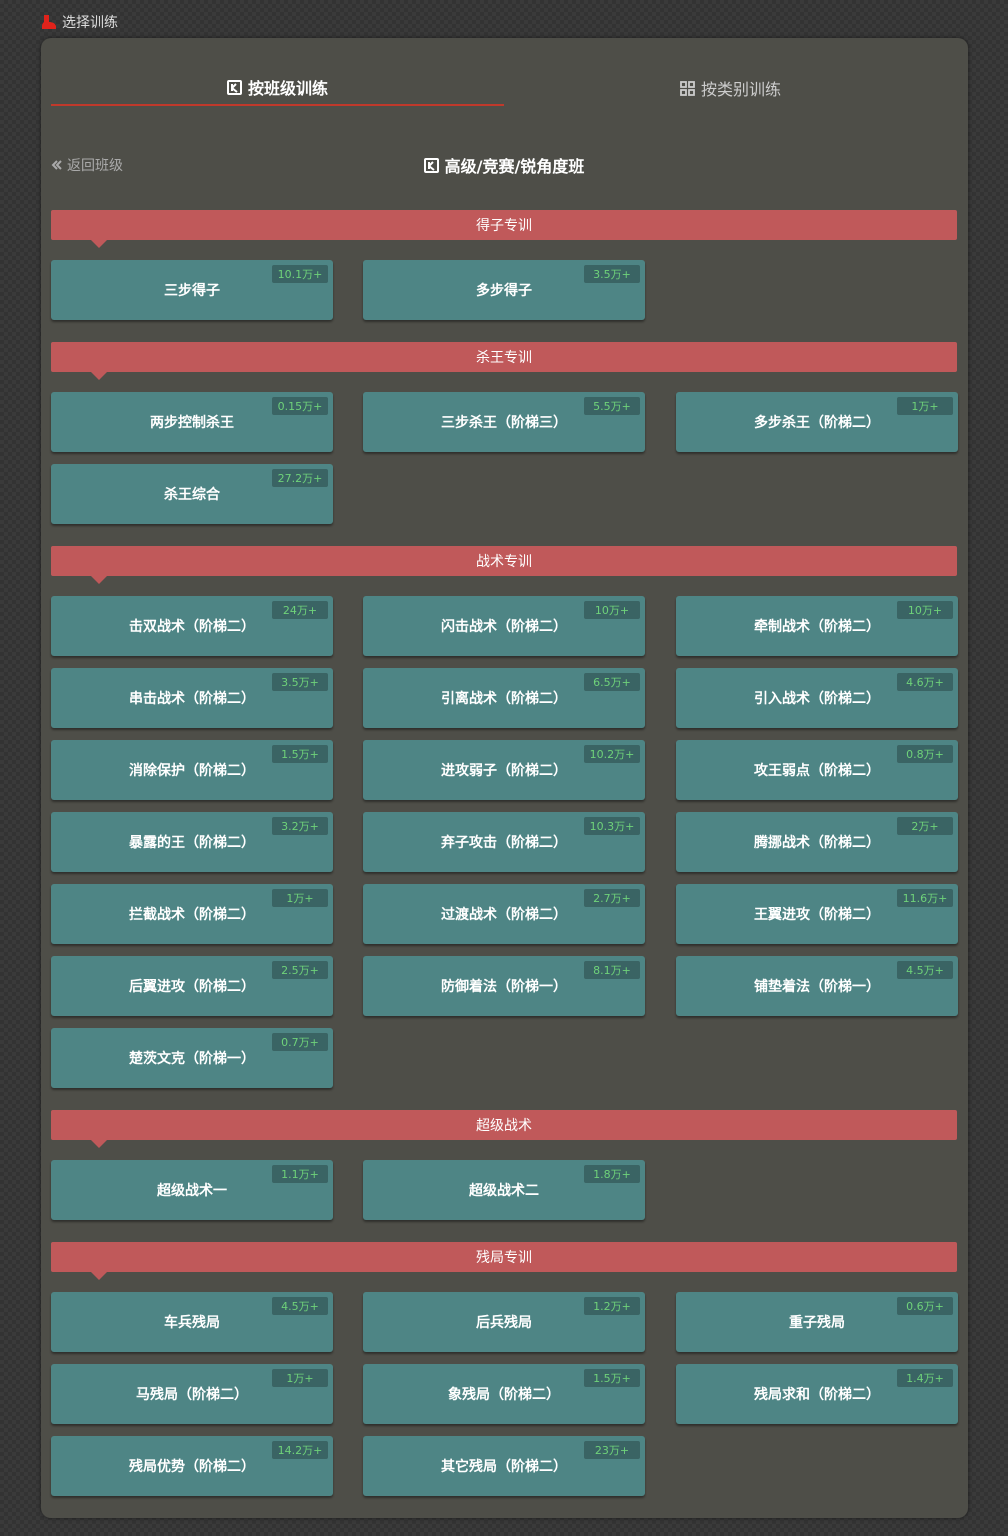  I want to click on training-name: 后翼进攻（阶梯二）, so click(192, 987).